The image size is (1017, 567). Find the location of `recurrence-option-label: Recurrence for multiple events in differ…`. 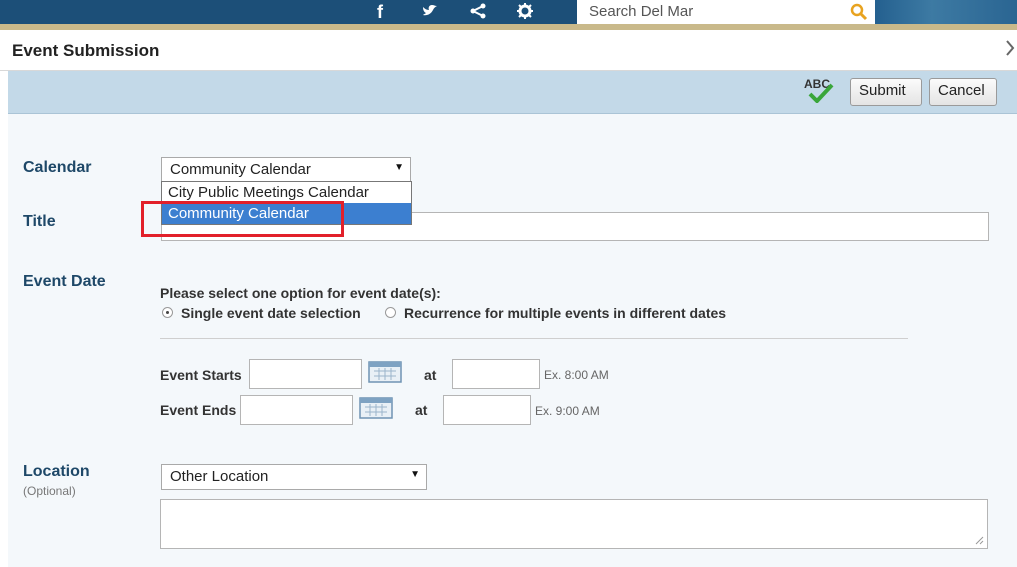

recurrence-option-label: Recurrence for multiple events in differ… is located at coordinates (565, 313).